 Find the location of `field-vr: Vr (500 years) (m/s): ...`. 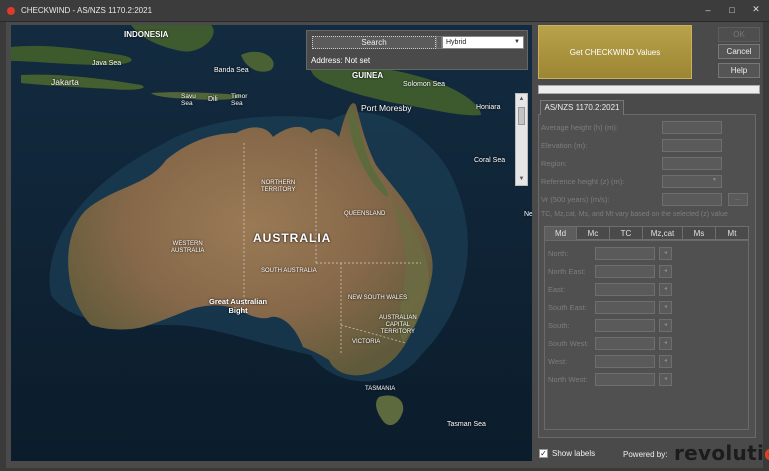

field-vr: Vr (500 years) (m/s): ... is located at coordinates (647, 200).